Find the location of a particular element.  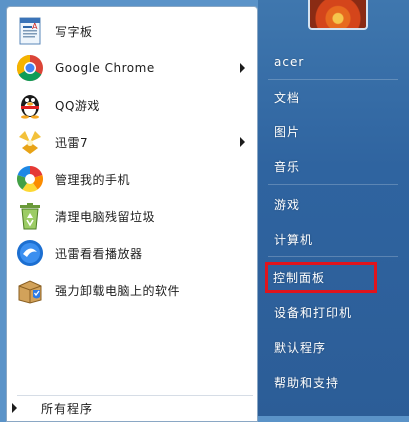

program-label: QQ游戏 is located at coordinates (77, 105).